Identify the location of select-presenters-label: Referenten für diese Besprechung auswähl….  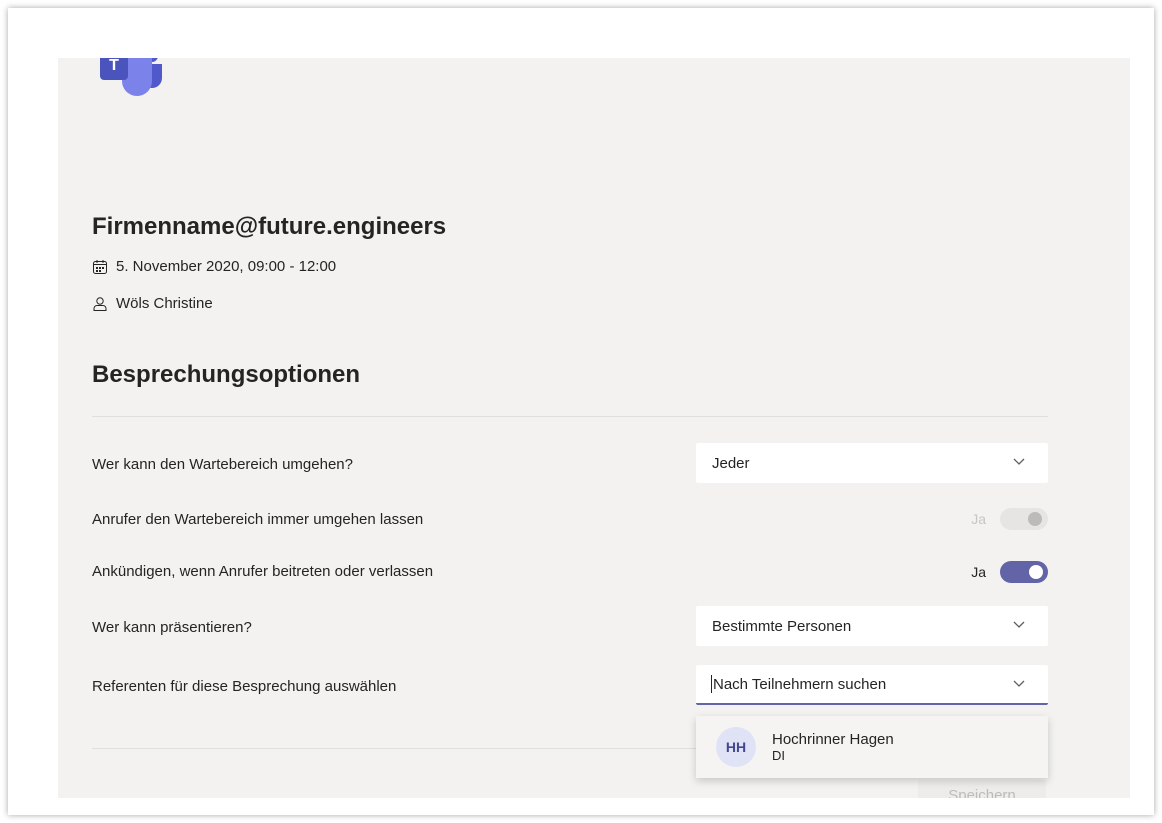
(244, 686).